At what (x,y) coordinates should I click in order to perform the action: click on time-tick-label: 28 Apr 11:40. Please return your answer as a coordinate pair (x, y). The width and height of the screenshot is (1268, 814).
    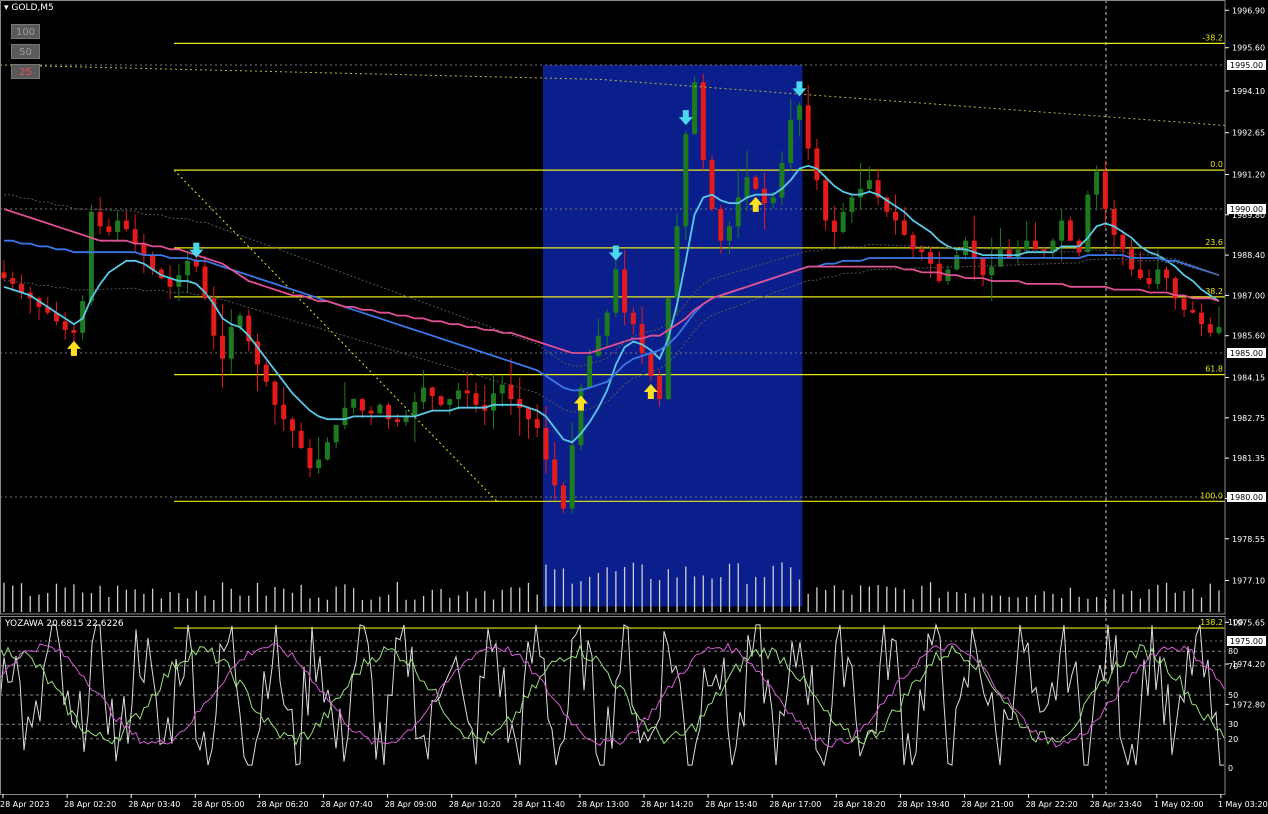
    Looking at the image, I should click on (539, 804).